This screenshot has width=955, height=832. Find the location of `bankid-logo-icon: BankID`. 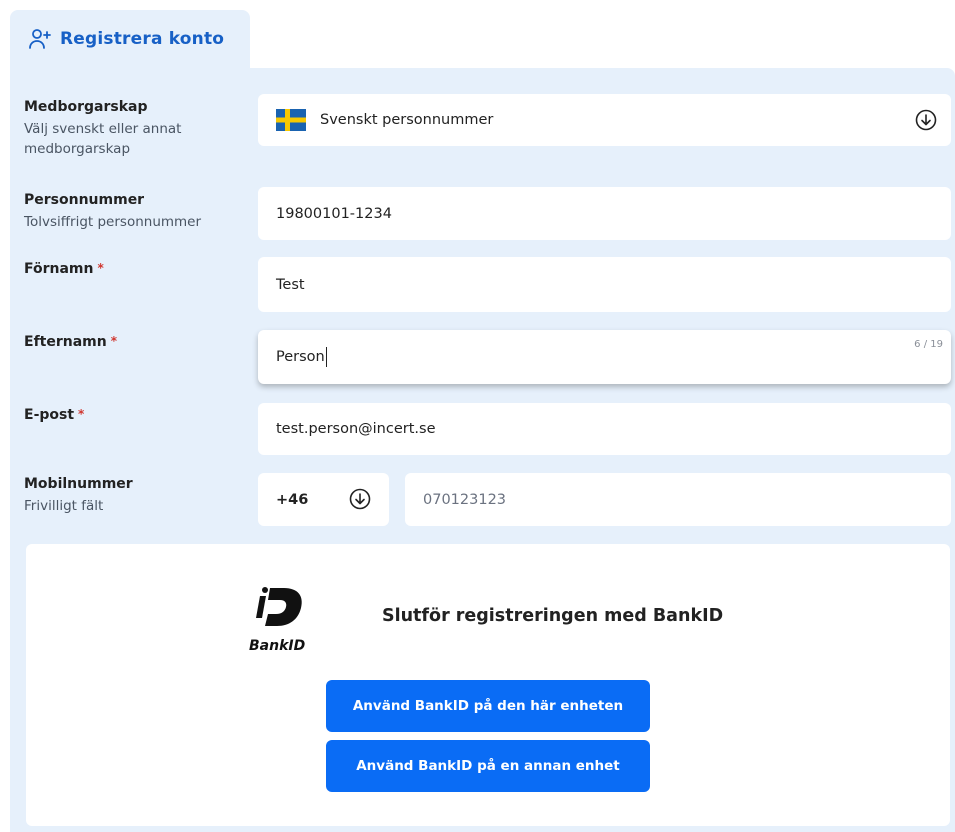

bankid-logo-icon: BankID is located at coordinates (277, 620).